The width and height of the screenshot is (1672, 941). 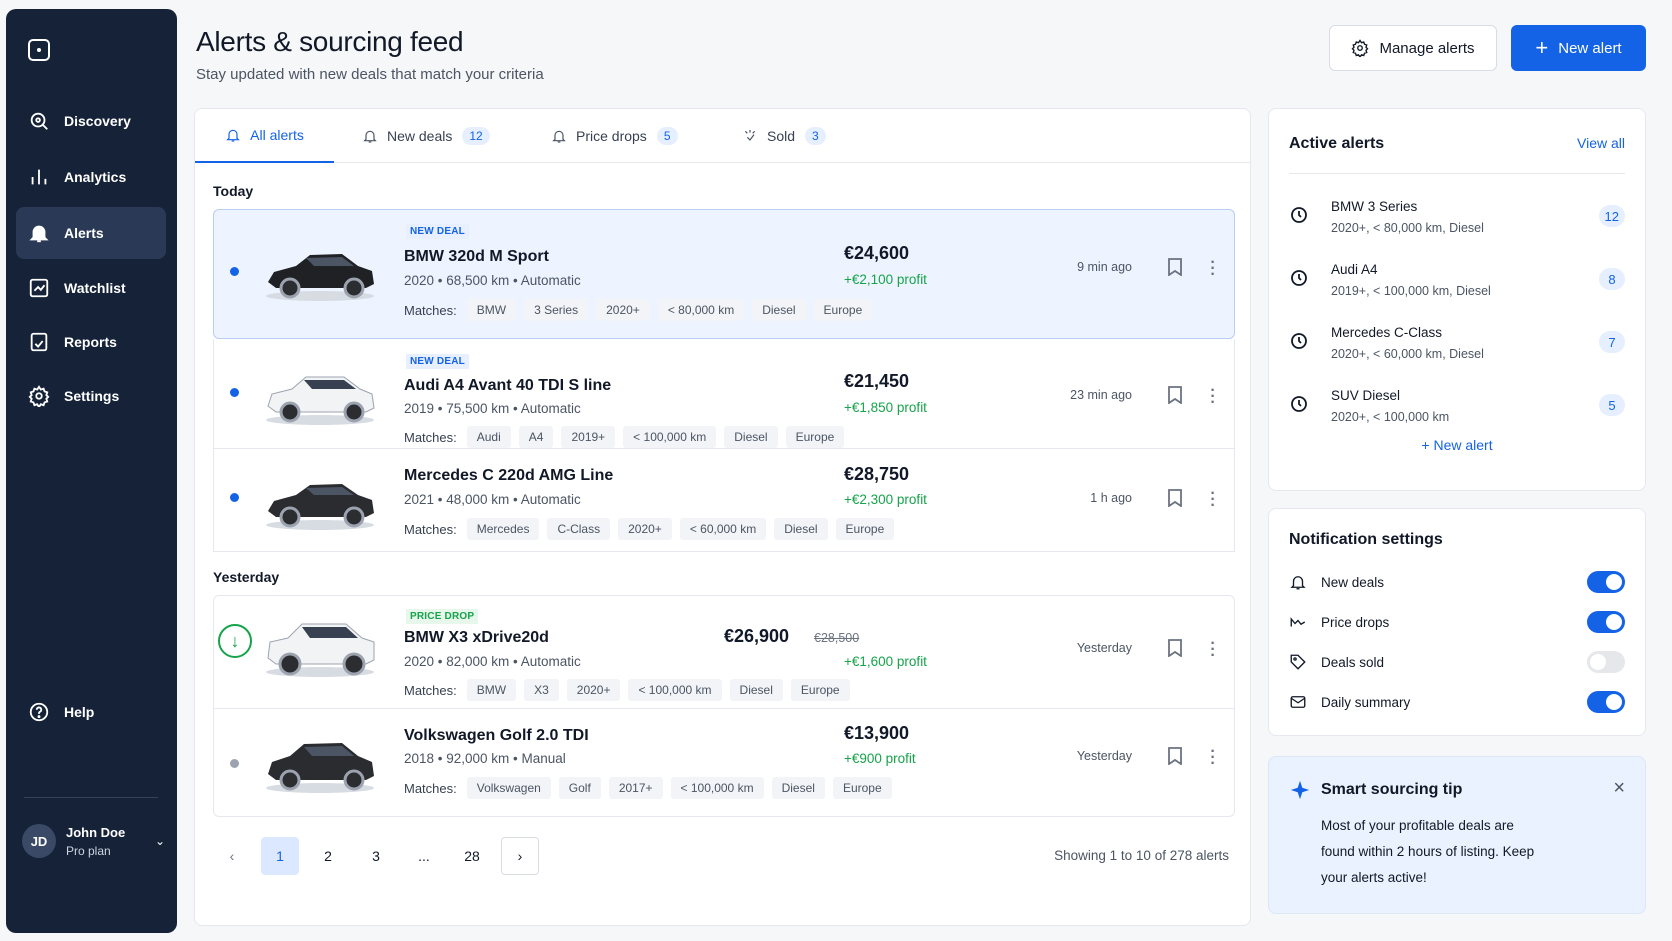 I want to click on toggle-price-drops, so click(x=1606, y=622).